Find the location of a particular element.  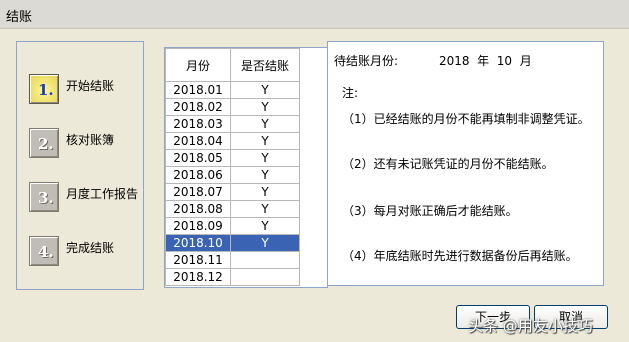

table-row: 2018.08 Y is located at coordinates (232, 209).